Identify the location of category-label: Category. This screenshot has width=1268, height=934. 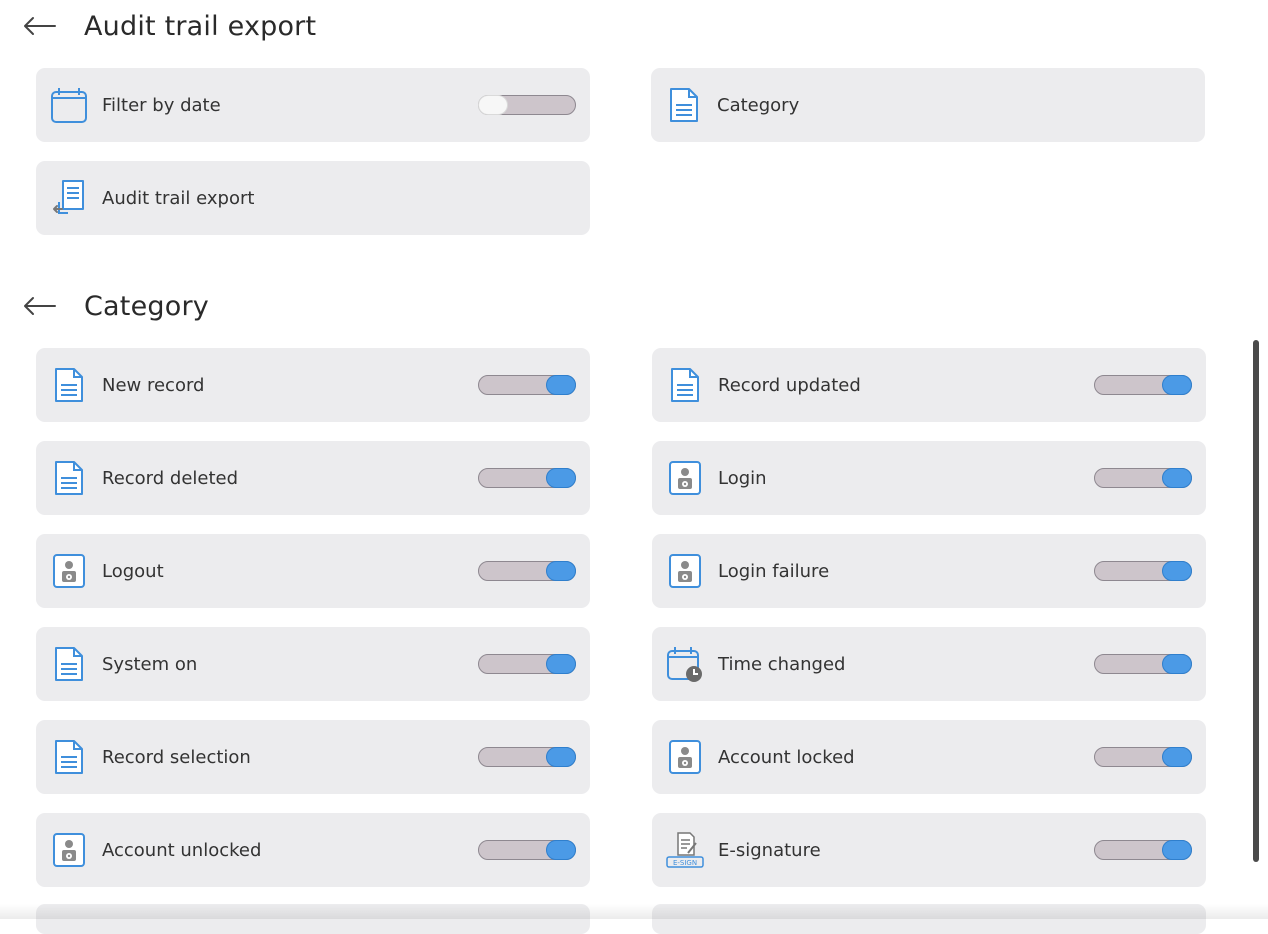
(758, 105).